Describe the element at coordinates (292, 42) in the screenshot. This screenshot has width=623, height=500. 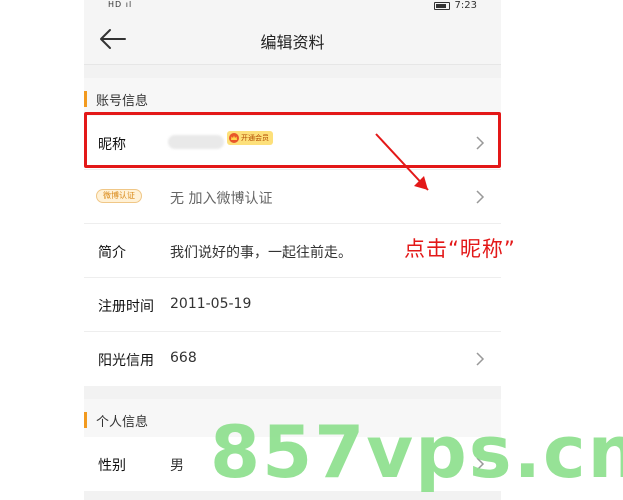
I see `page-title: 编辑资料` at that location.